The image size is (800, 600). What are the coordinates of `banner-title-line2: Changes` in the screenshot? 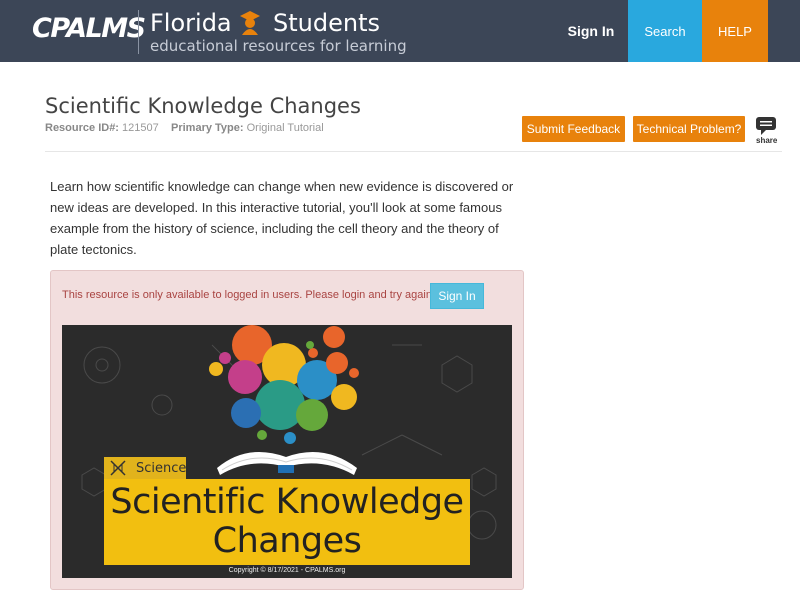 It's located at (287, 541).